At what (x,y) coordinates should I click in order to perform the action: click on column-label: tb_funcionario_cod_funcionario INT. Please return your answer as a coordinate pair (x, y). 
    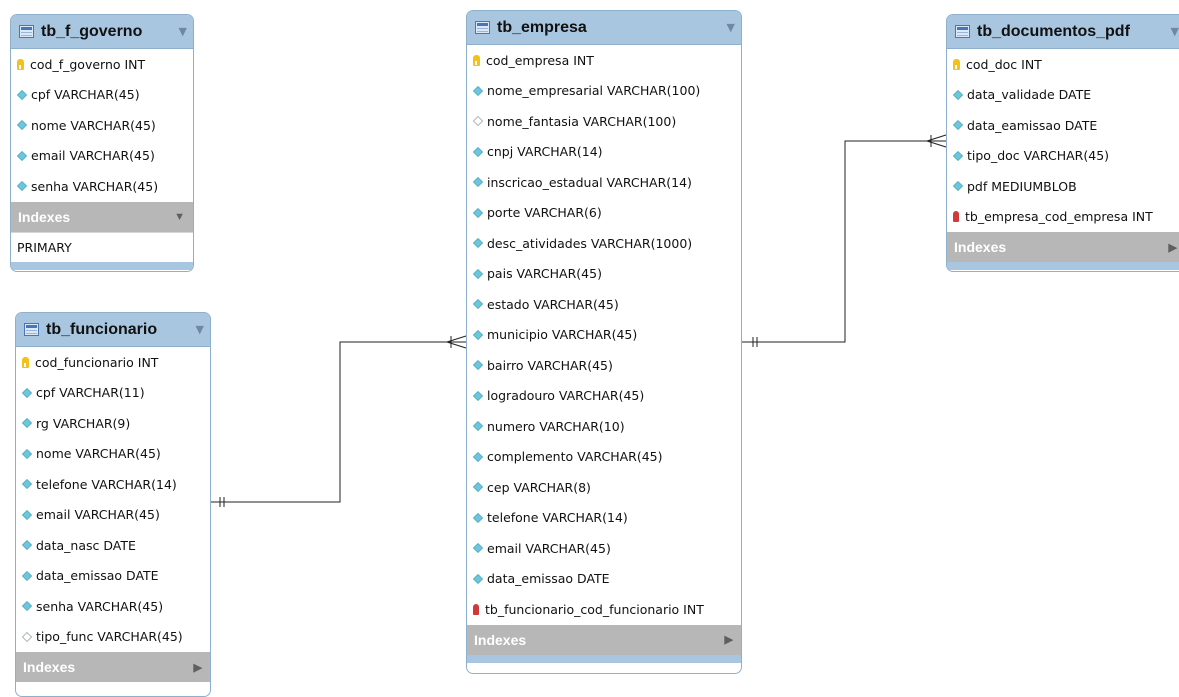
    Looking at the image, I should click on (594, 609).